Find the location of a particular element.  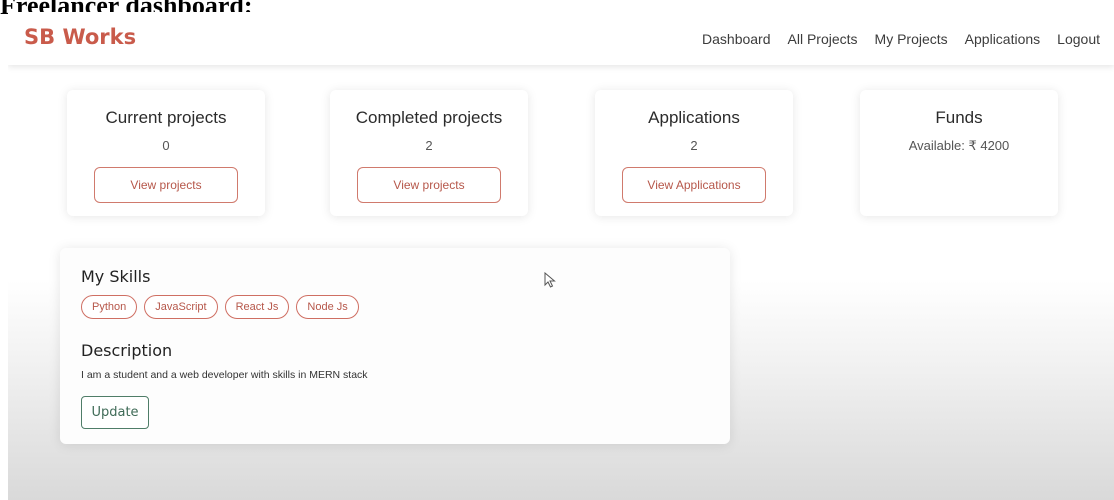

card-applications: Applications 2 View Applications is located at coordinates (694, 153).